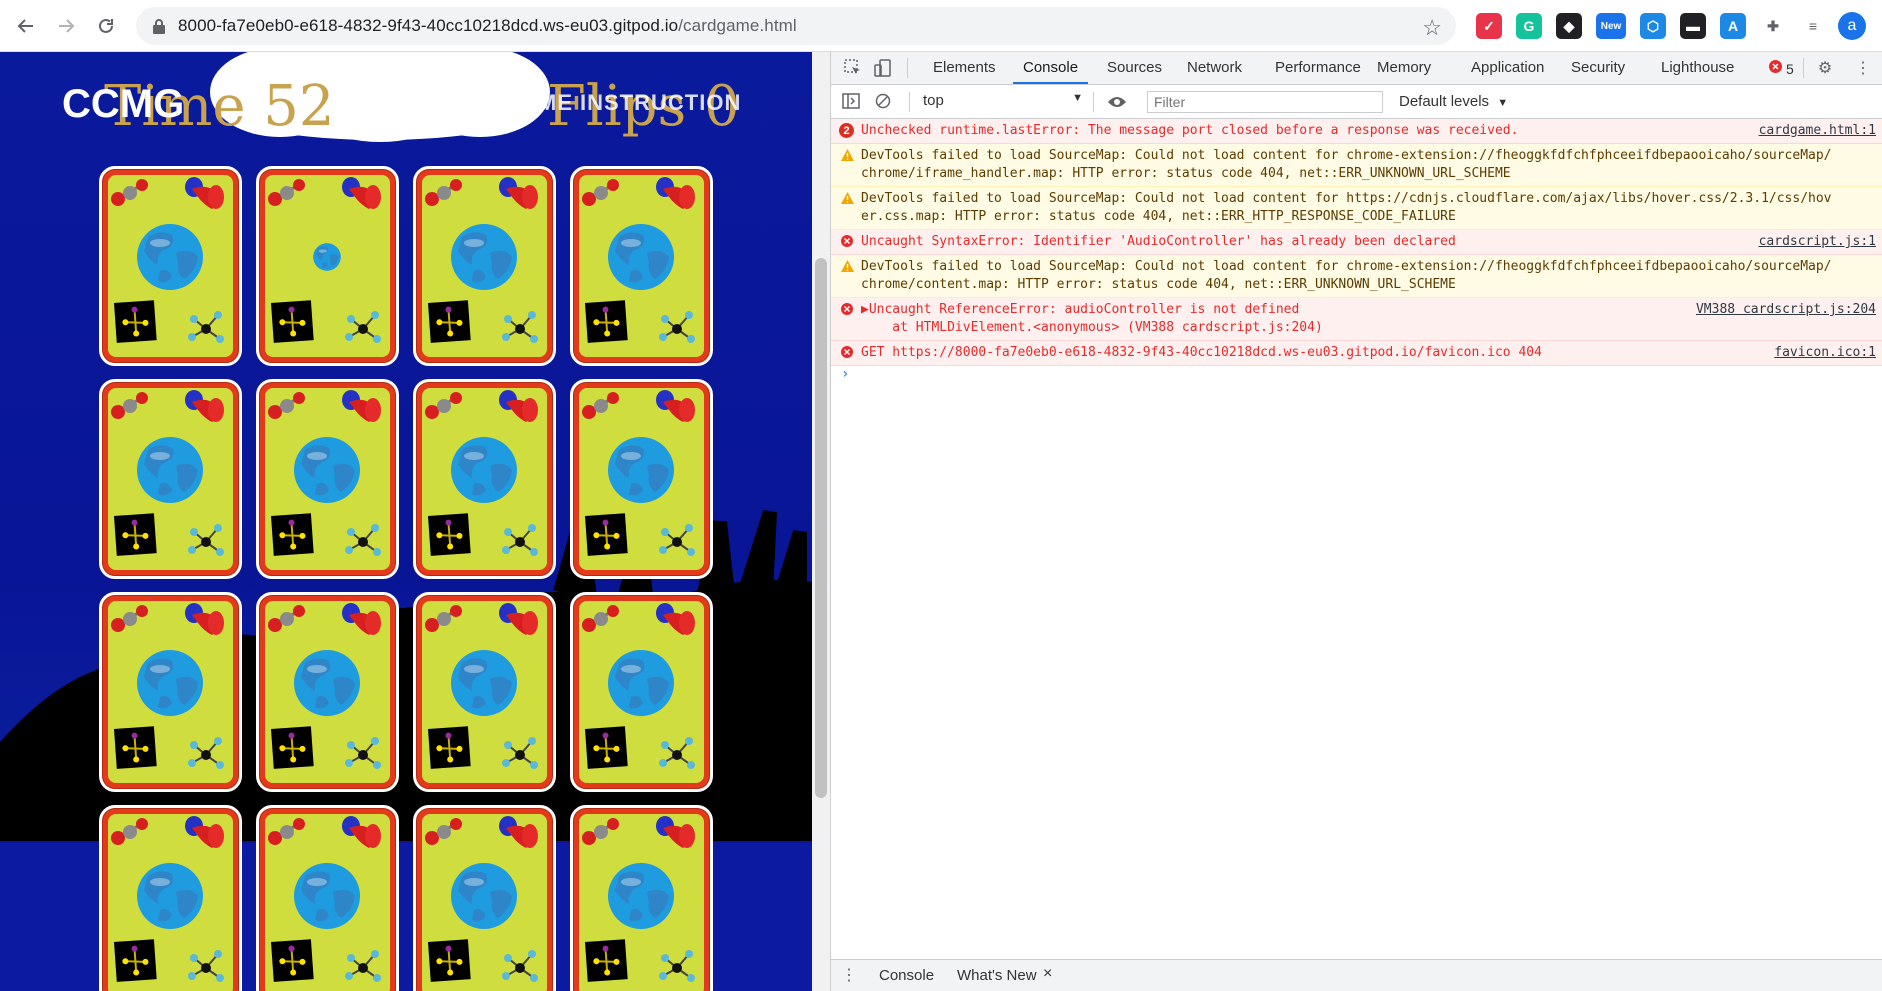 Image resolution: width=1882 pixels, height=991 pixels. Describe the element at coordinates (1852, 26) in the screenshot. I see `profile-avatar: a` at that location.